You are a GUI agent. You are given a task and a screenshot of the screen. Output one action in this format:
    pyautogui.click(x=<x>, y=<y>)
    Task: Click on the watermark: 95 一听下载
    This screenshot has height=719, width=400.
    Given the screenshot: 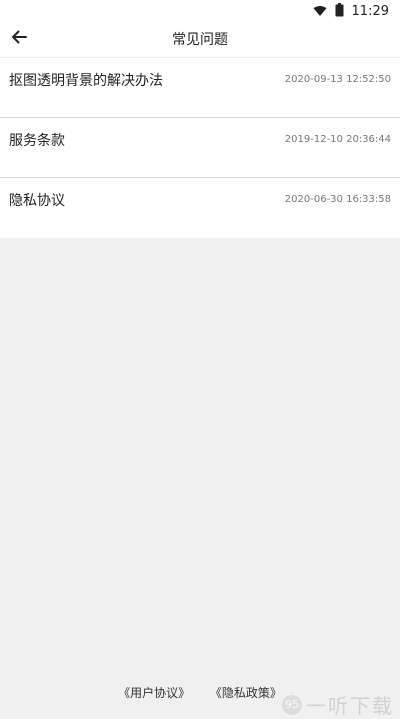 What is the action you would take?
    pyautogui.click(x=338, y=704)
    